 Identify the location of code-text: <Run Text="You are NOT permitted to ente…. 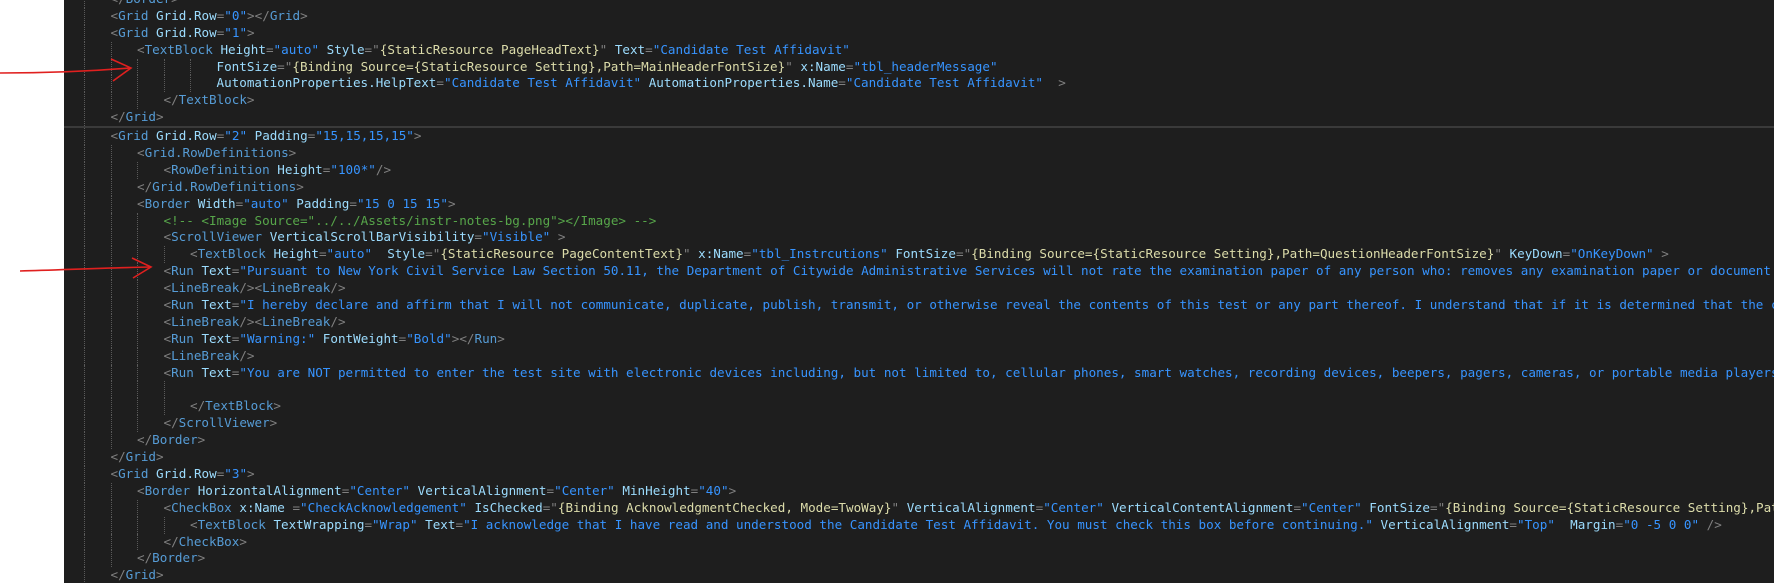
(968, 372).